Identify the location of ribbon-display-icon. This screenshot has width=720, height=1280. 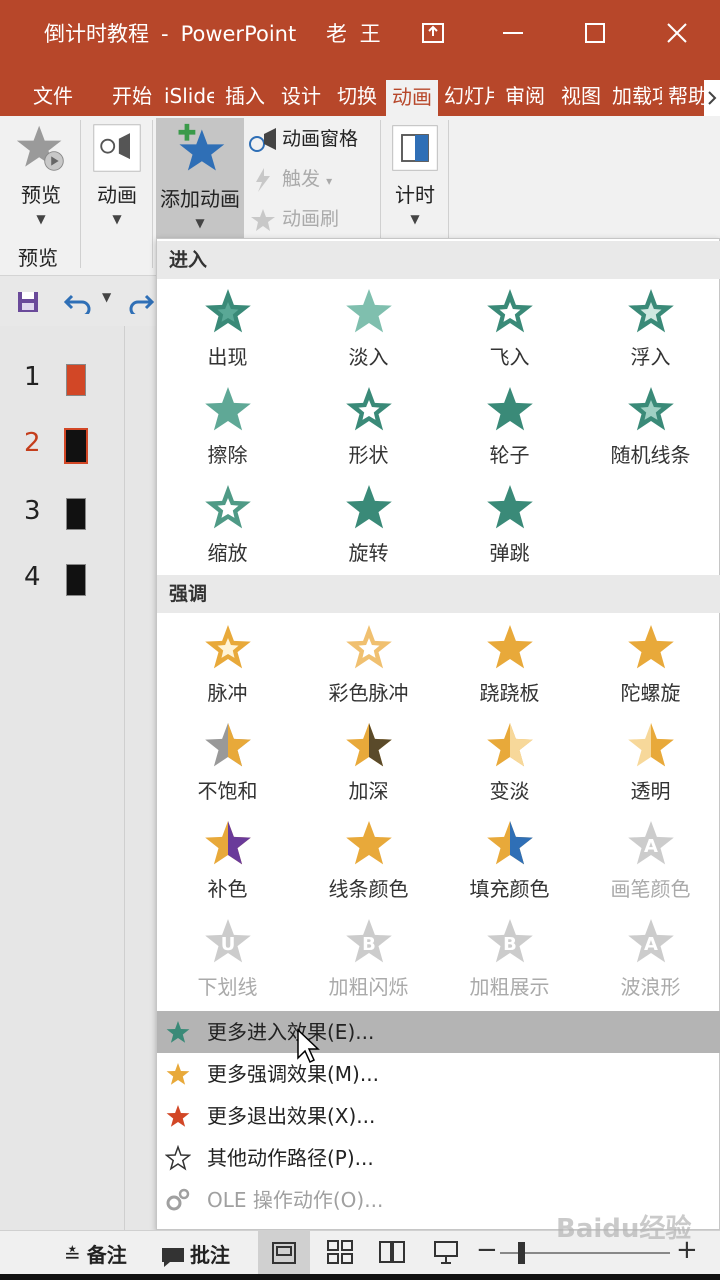
(433, 33).